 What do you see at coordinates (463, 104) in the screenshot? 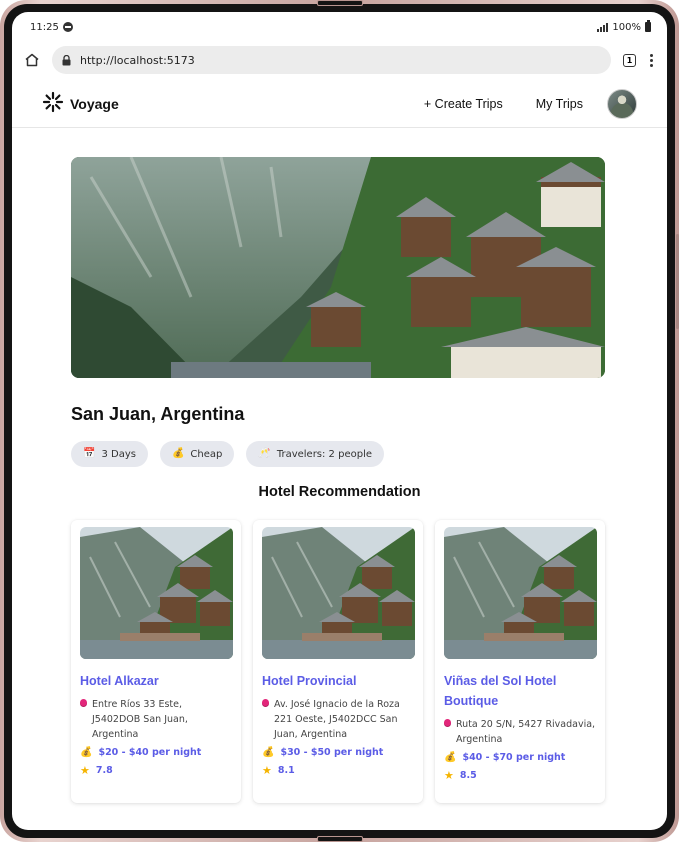
I see `create-trips-button: + Create Trips` at bounding box center [463, 104].